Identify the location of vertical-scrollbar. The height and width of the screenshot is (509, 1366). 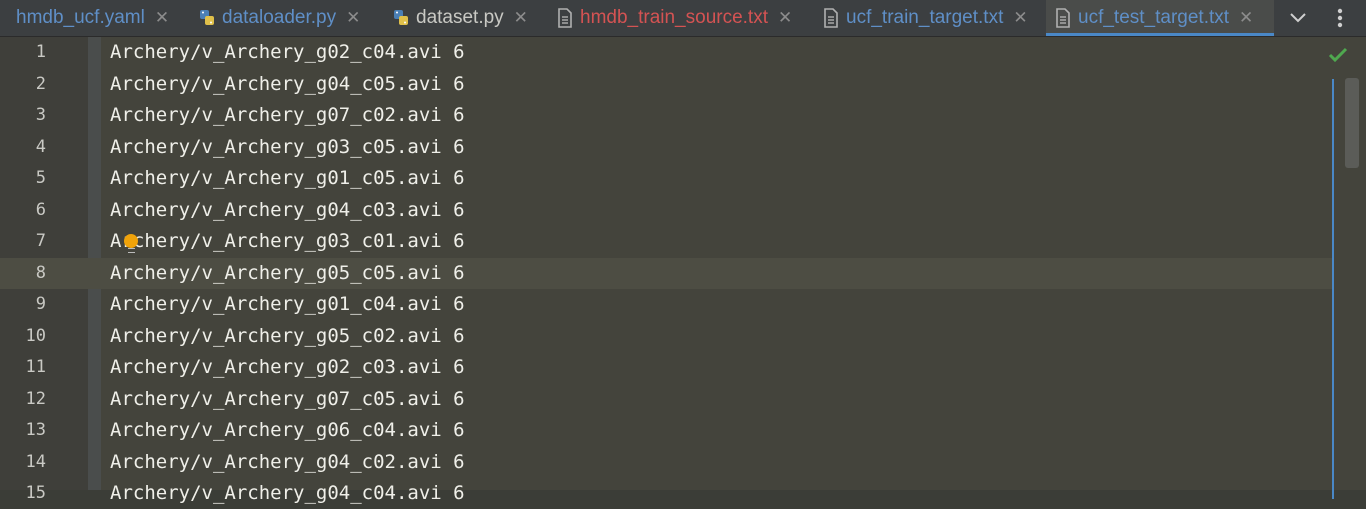
(1352, 123).